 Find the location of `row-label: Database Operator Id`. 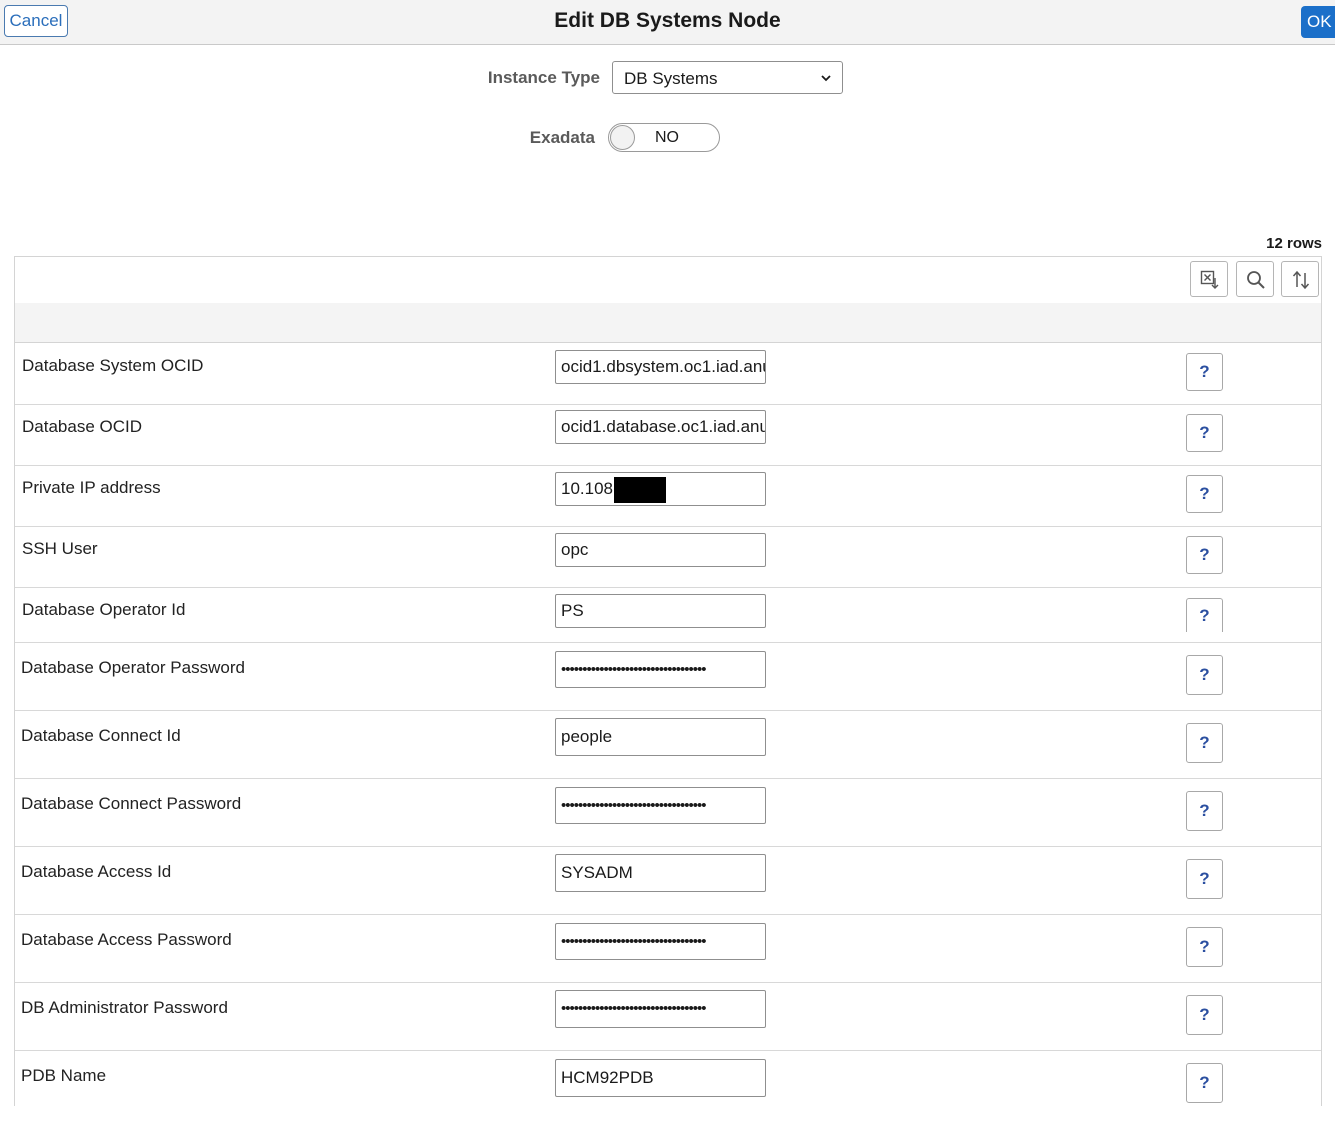

row-label: Database Operator Id is located at coordinates (104, 609).